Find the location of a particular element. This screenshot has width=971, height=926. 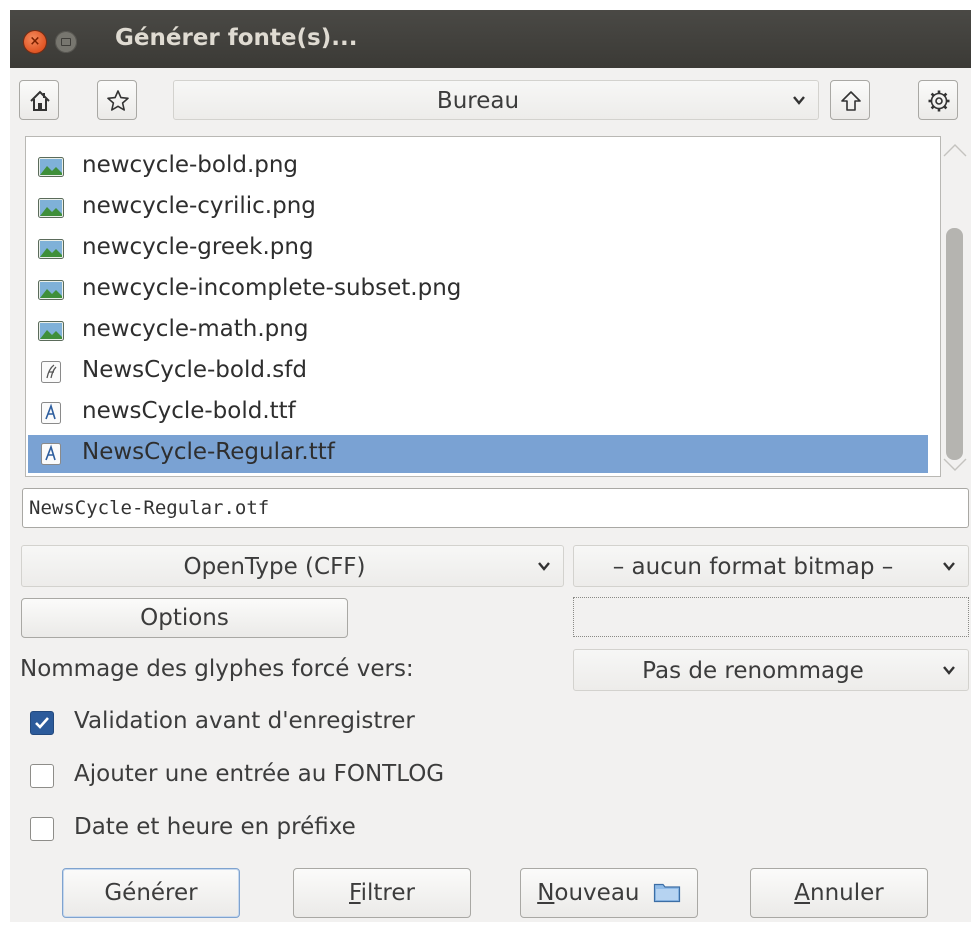

validate-before-save-checkbox is located at coordinates (42, 723).